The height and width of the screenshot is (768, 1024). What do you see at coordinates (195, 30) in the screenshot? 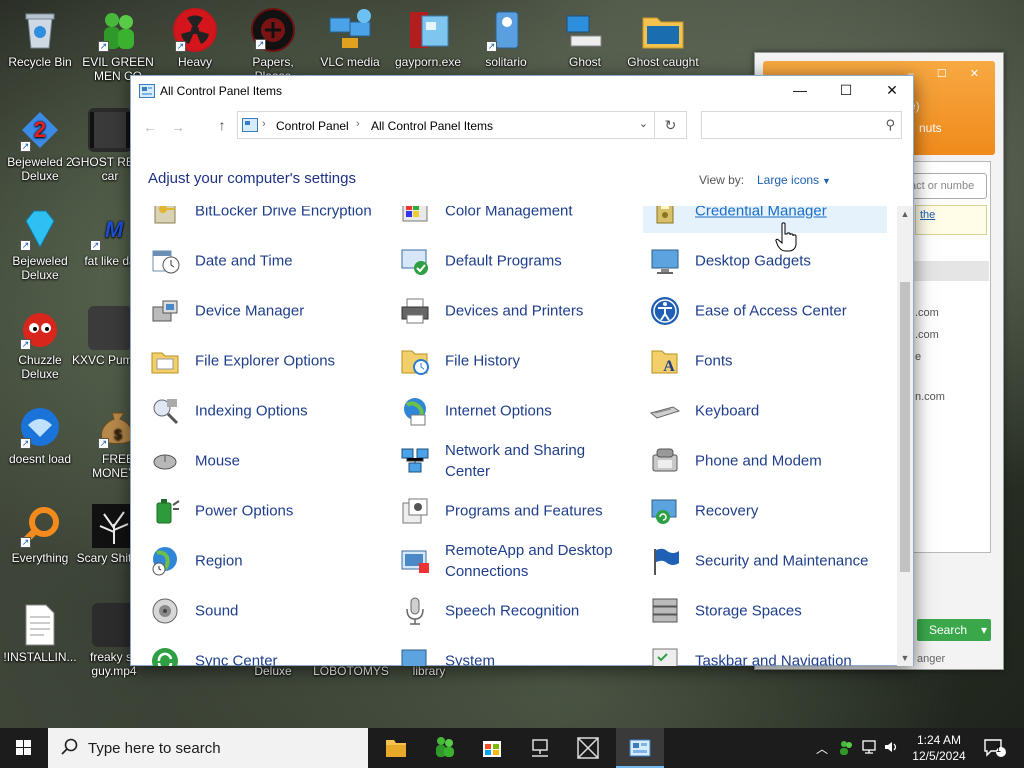
I see `radiation-icon: ↗` at bounding box center [195, 30].